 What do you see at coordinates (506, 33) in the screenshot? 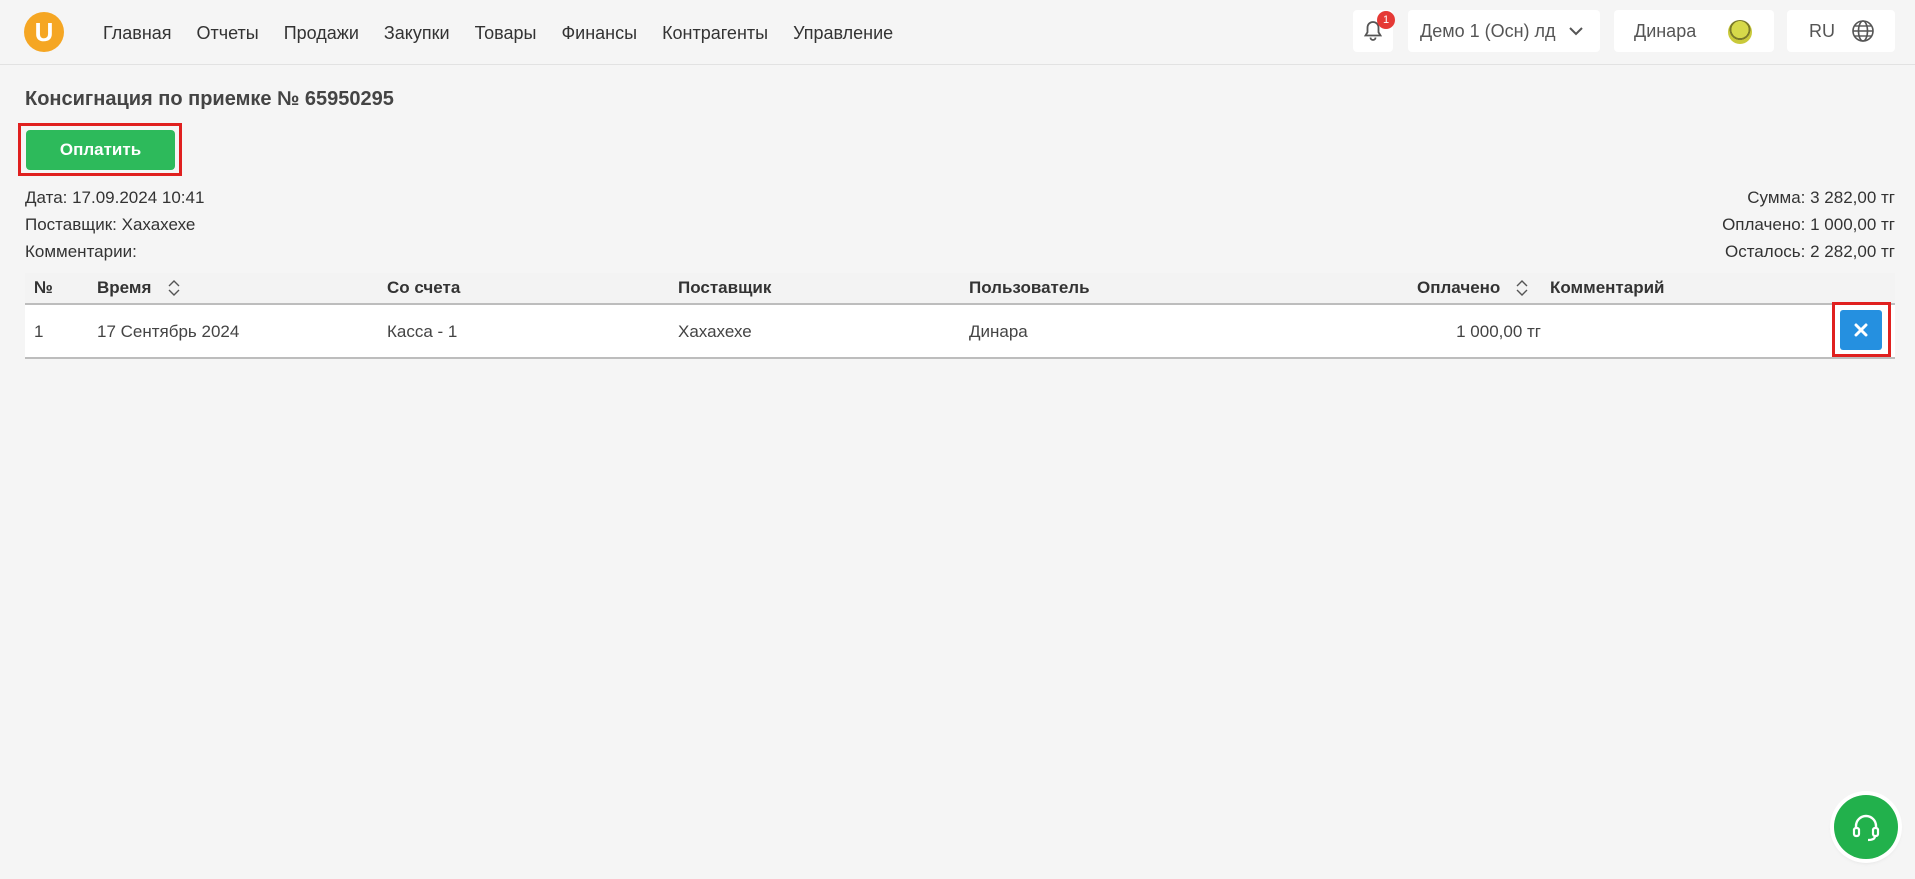
I see `nav-products: Товары` at bounding box center [506, 33].